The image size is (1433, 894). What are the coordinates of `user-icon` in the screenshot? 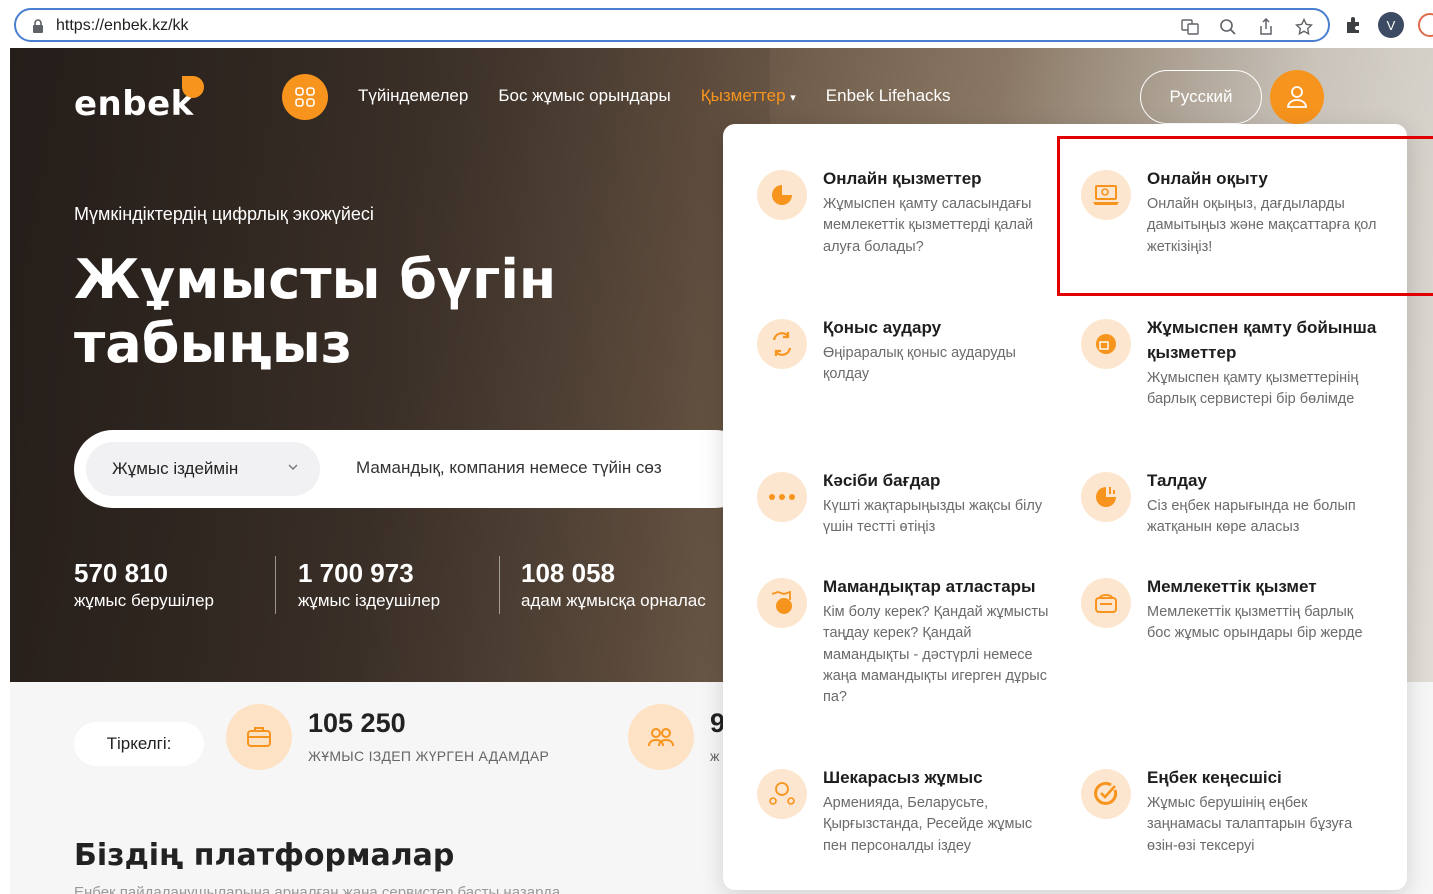 It's located at (1297, 97).